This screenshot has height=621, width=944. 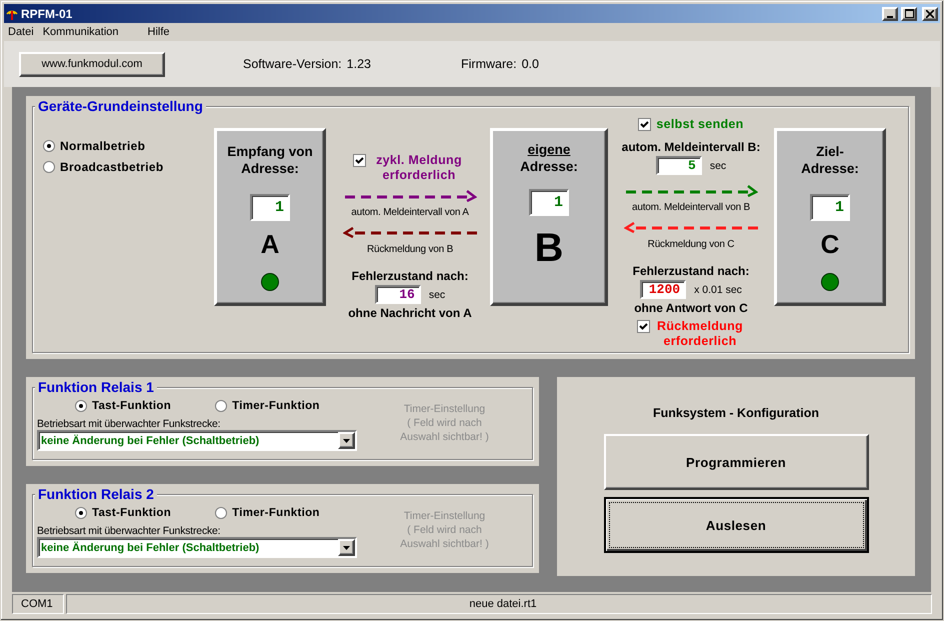 I want to click on close-button, so click(x=930, y=13).